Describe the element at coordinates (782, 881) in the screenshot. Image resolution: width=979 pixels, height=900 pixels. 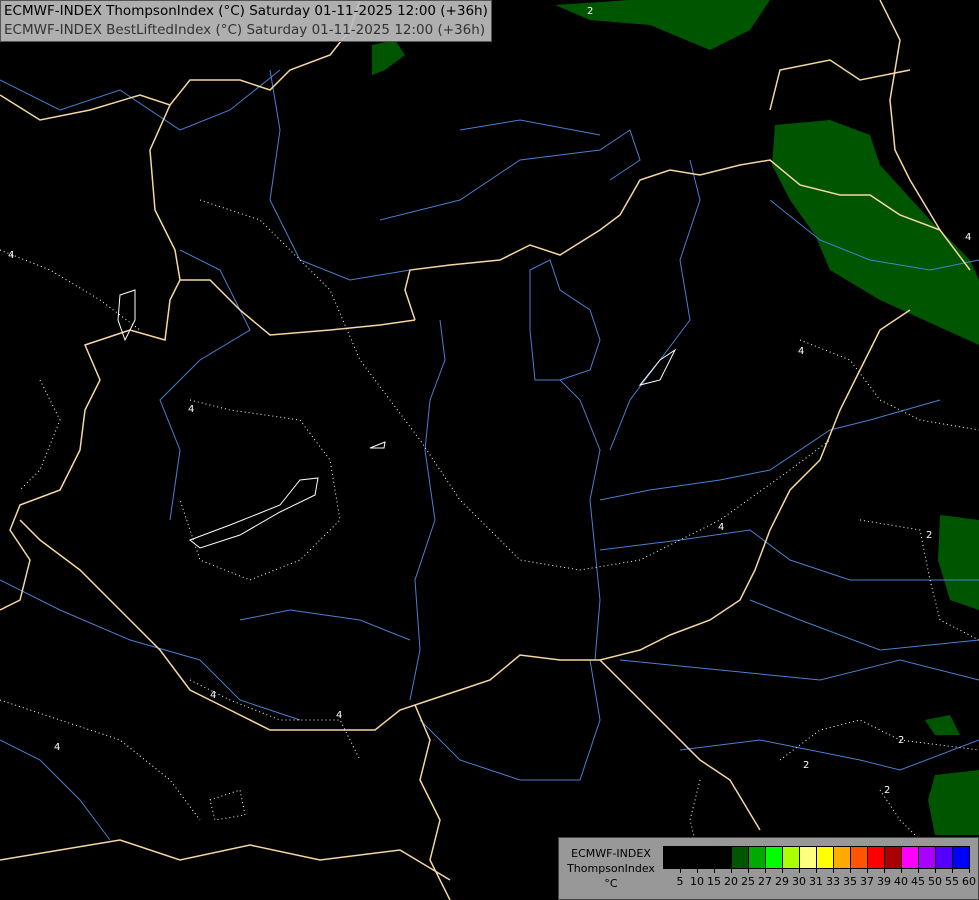
I see `legend-tick-label: 29` at that location.